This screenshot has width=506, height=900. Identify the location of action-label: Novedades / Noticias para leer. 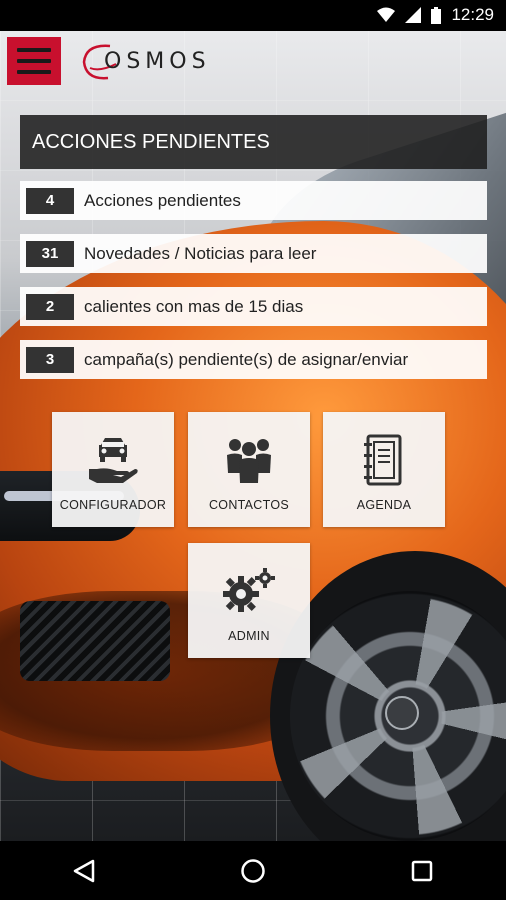
(200, 253).